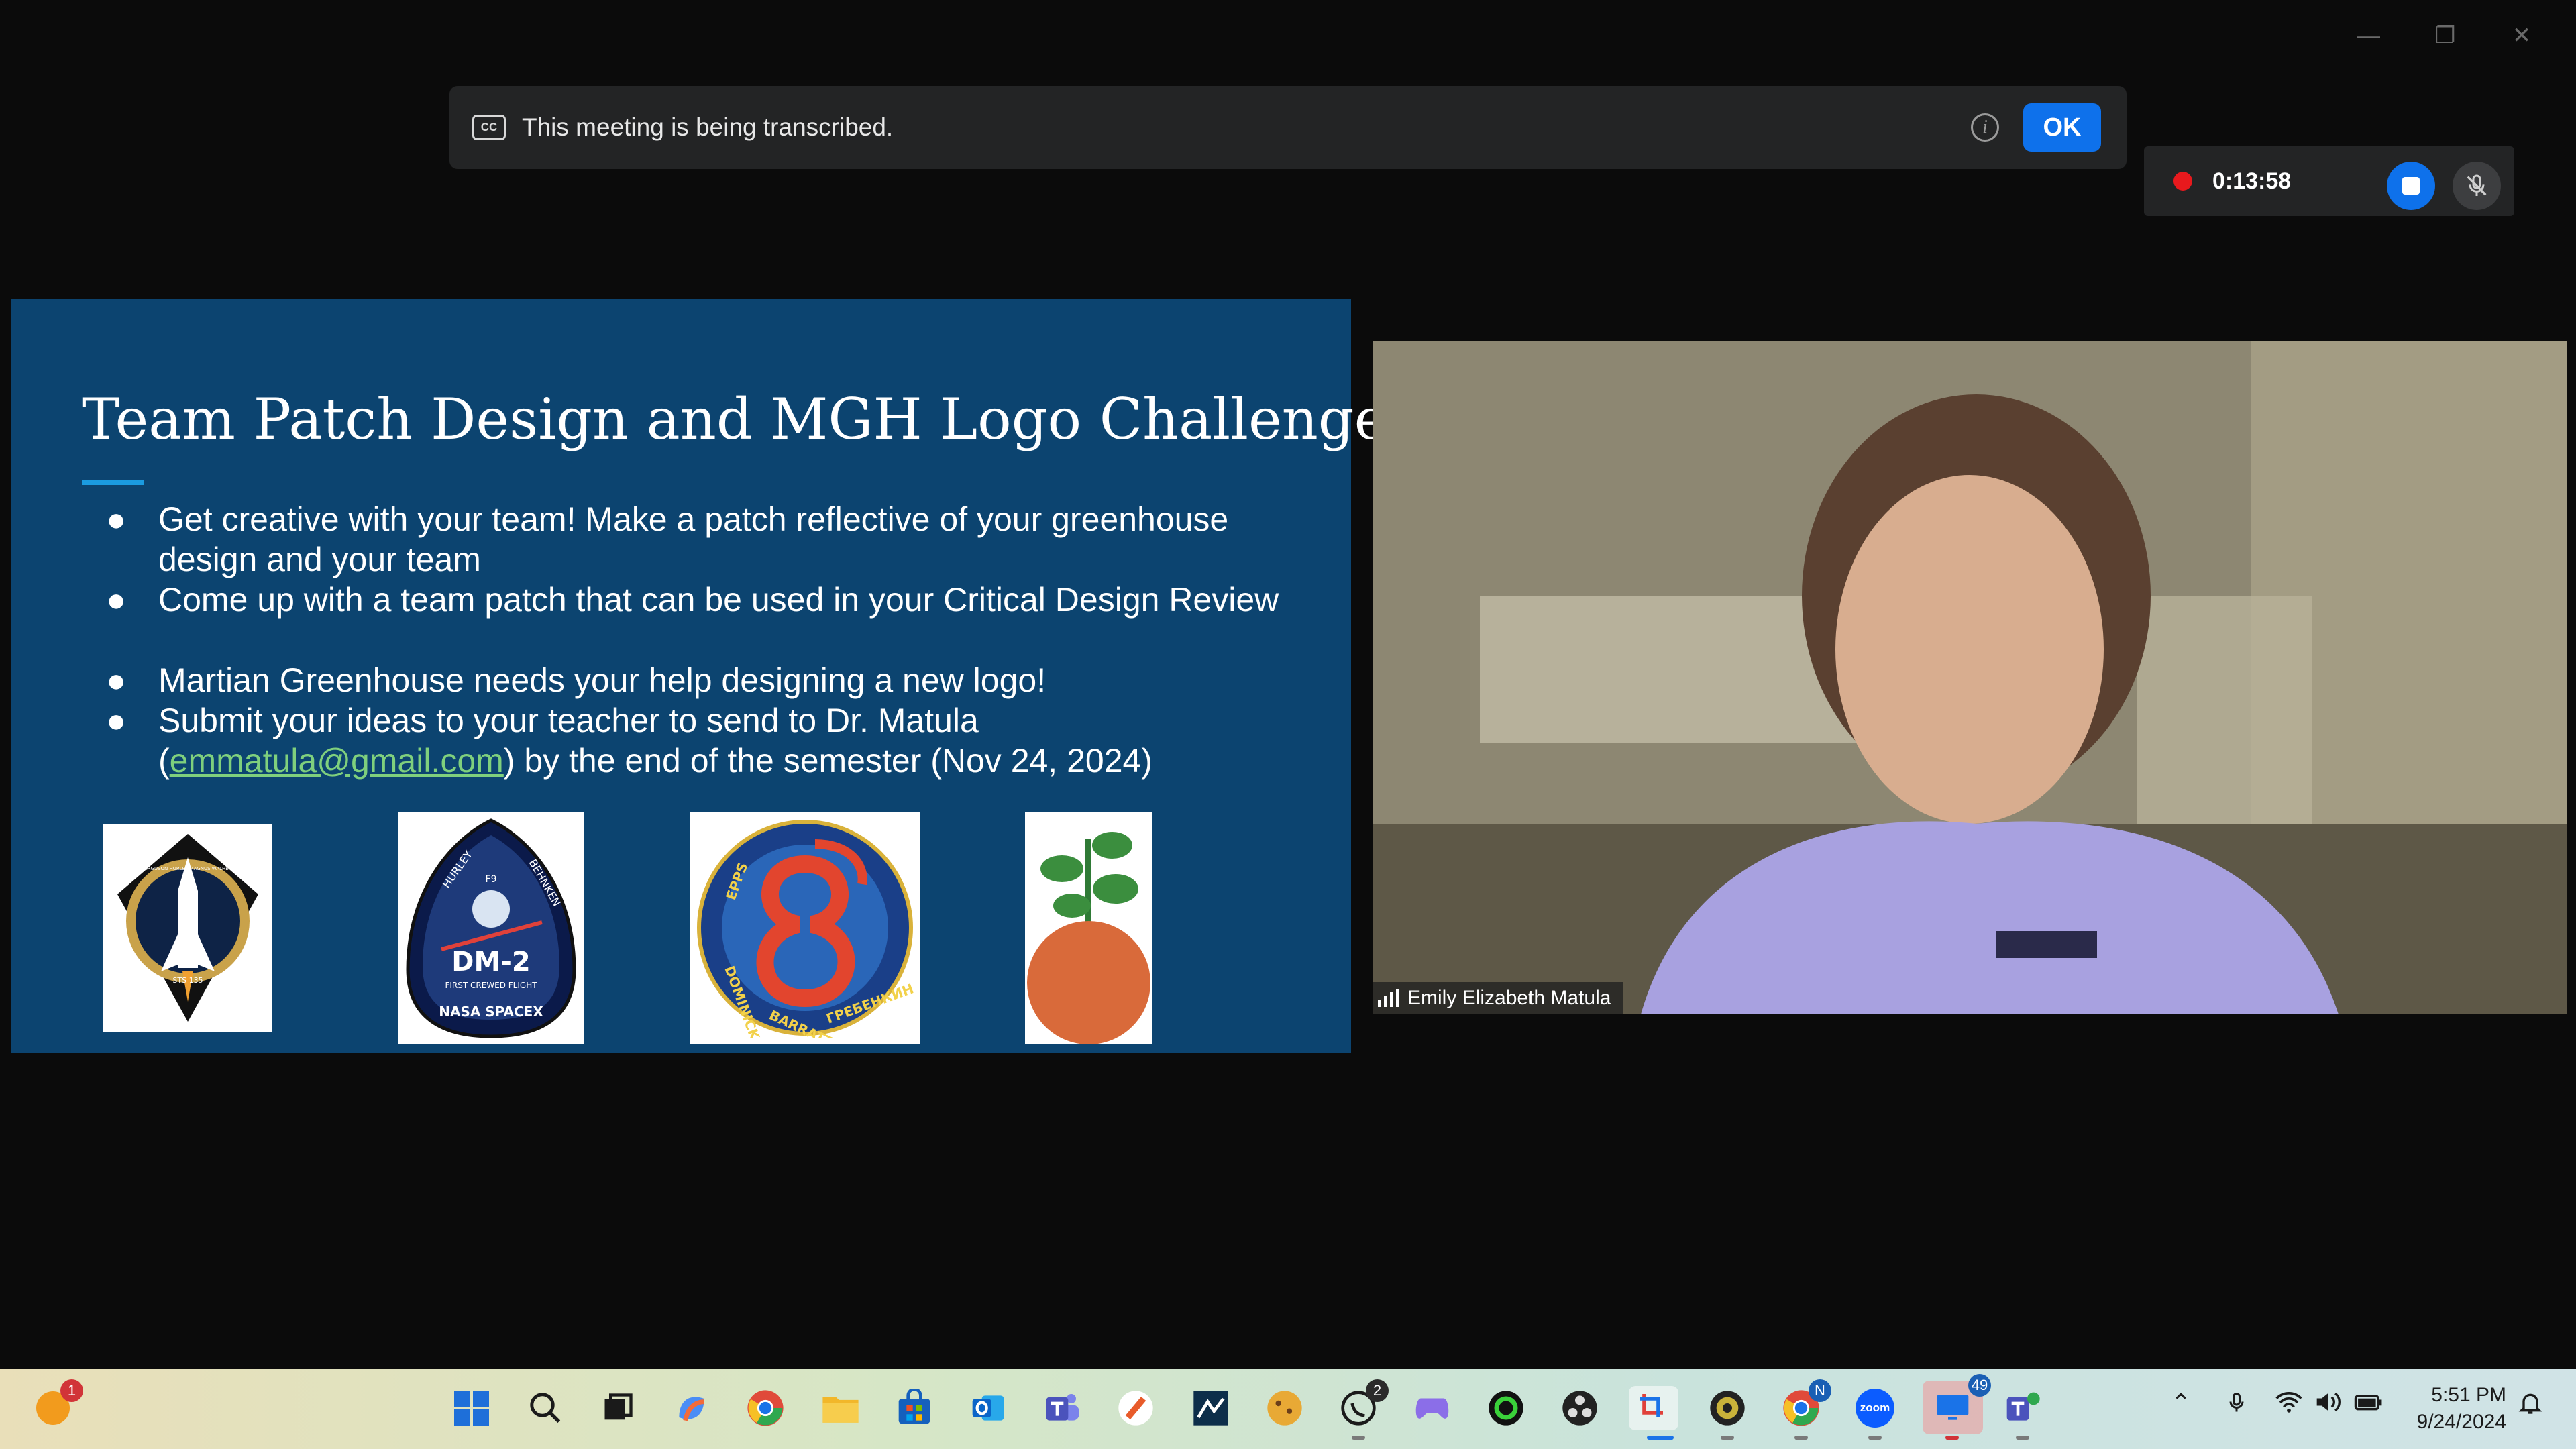 This screenshot has width=2576, height=1449. Describe the element at coordinates (188, 868) in the screenshot. I see `sts-crew: FERGUSON HURLEY MAGNUS WALHEIM` at that location.